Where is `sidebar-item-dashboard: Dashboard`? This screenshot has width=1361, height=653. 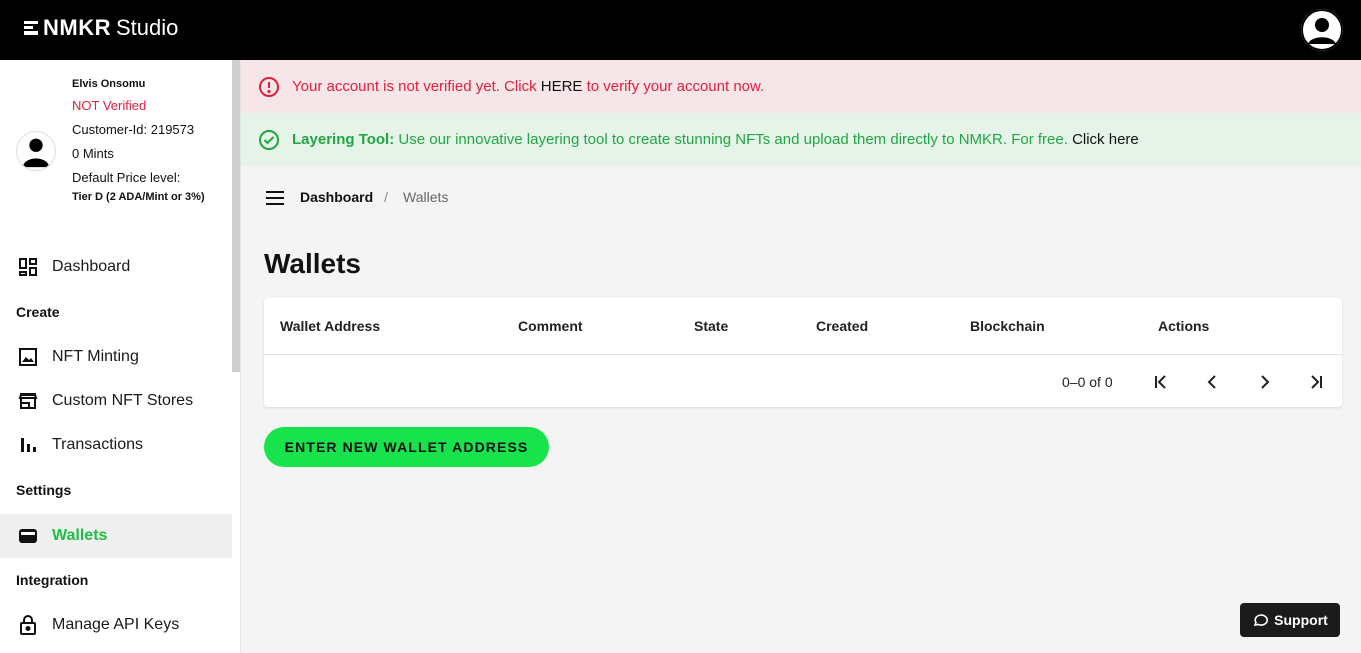
sidebar-item-dashboard: Dashboard is located at coordinates (116, 267).